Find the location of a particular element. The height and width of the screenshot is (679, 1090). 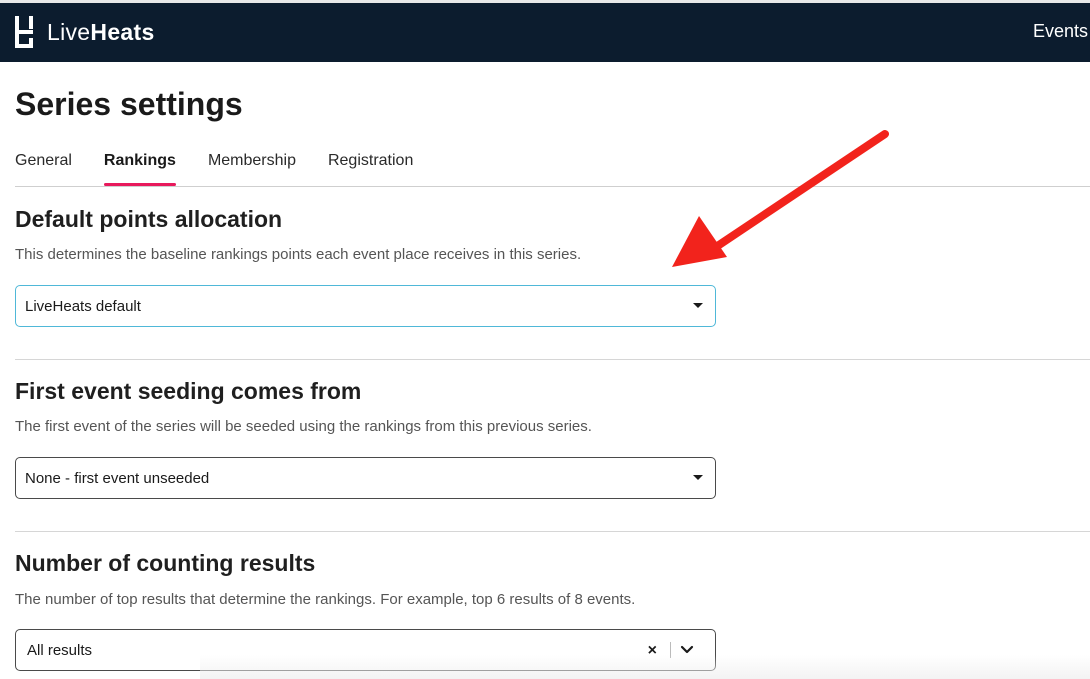

annotation-arrow-icon is located at coordinates (780, 198).